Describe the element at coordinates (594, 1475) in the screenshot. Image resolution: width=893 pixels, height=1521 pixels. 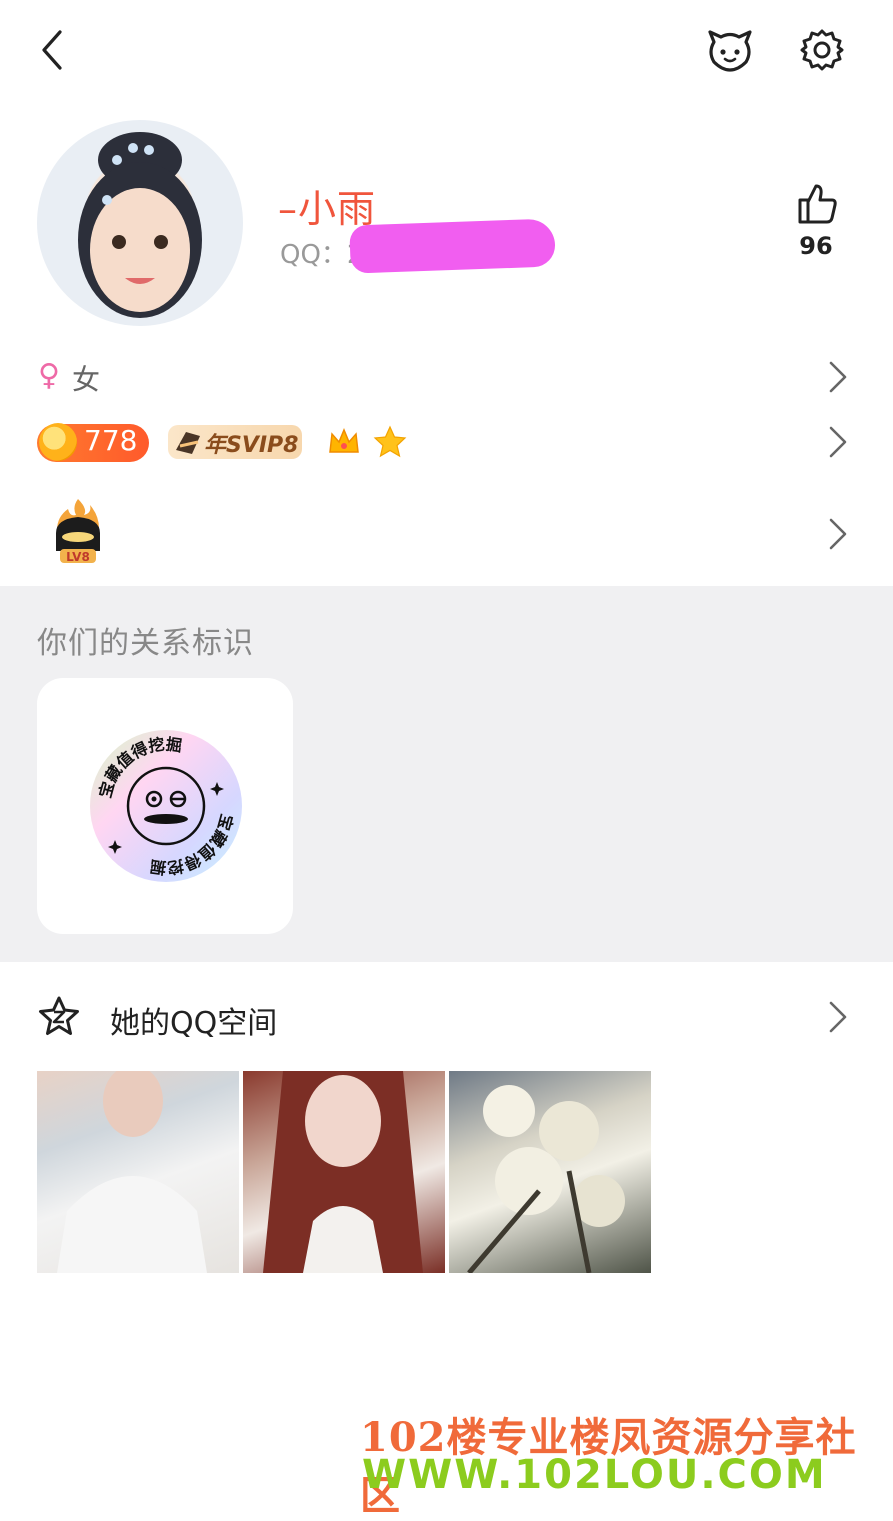
I see `watermark-line-2: WWW.102LOU.COM` at that location.